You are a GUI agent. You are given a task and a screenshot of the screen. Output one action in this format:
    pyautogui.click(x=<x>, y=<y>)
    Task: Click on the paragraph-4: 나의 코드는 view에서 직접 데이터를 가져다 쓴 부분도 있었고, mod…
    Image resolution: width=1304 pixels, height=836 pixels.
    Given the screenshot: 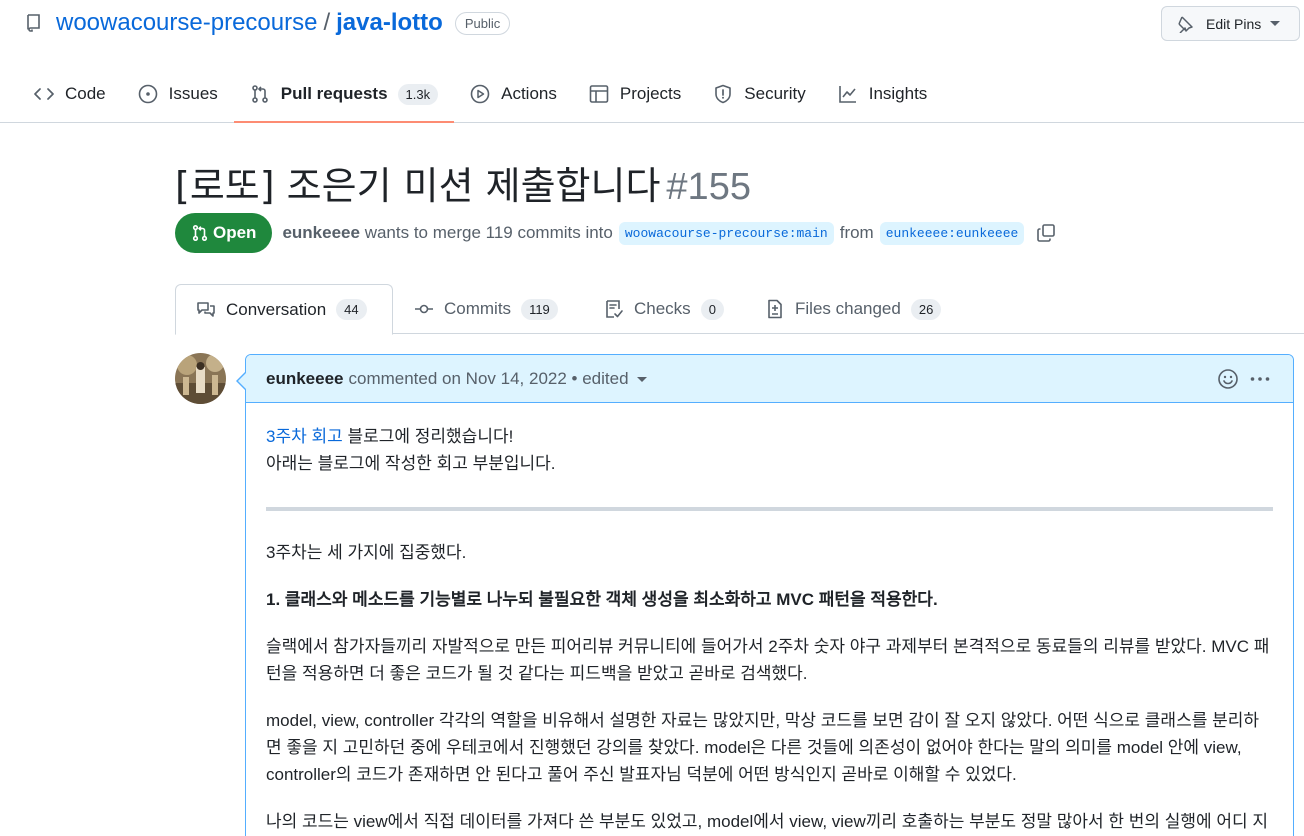 What is the action you would take?
    pyautogui.click(x=767, y=821)
    